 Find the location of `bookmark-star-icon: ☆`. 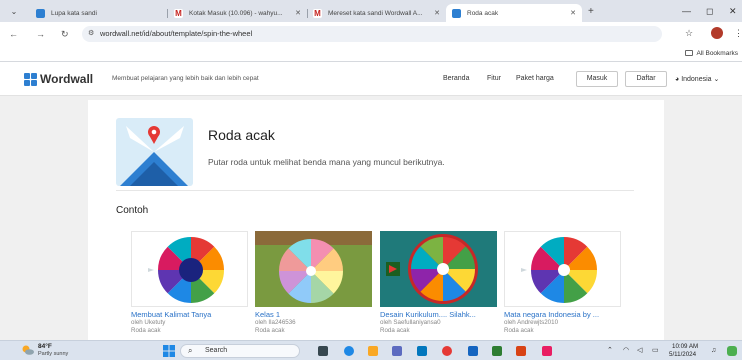

bookmark-star-icon: ☆ is located at coordinates (689, 33).